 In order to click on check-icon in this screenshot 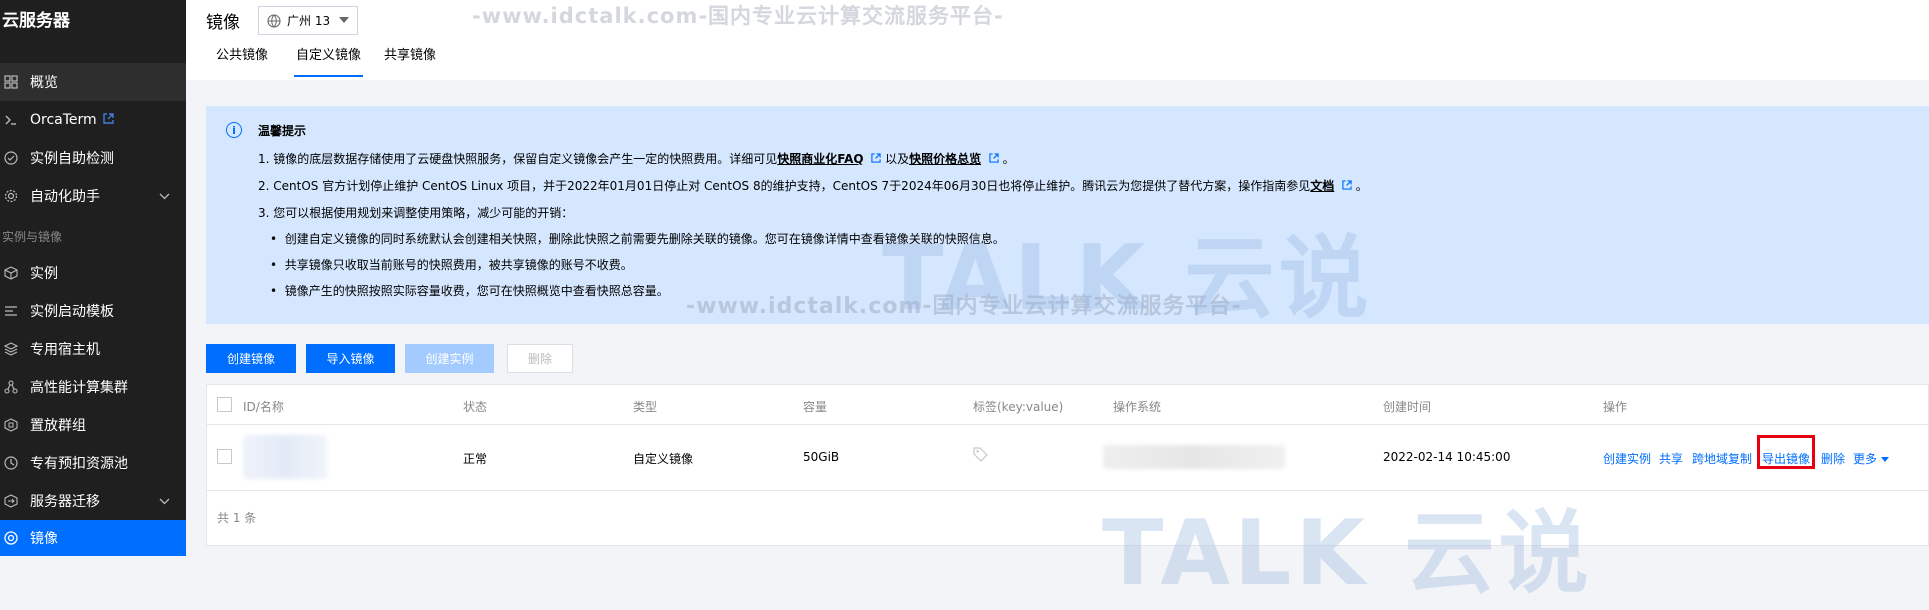, I will do `click(11, 158)`.